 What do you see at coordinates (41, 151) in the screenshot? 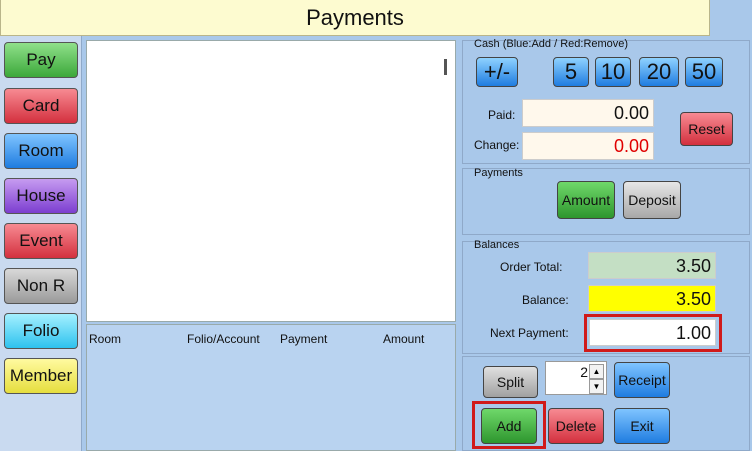
I see `room-button: Room` at bounding box center [41, 151].